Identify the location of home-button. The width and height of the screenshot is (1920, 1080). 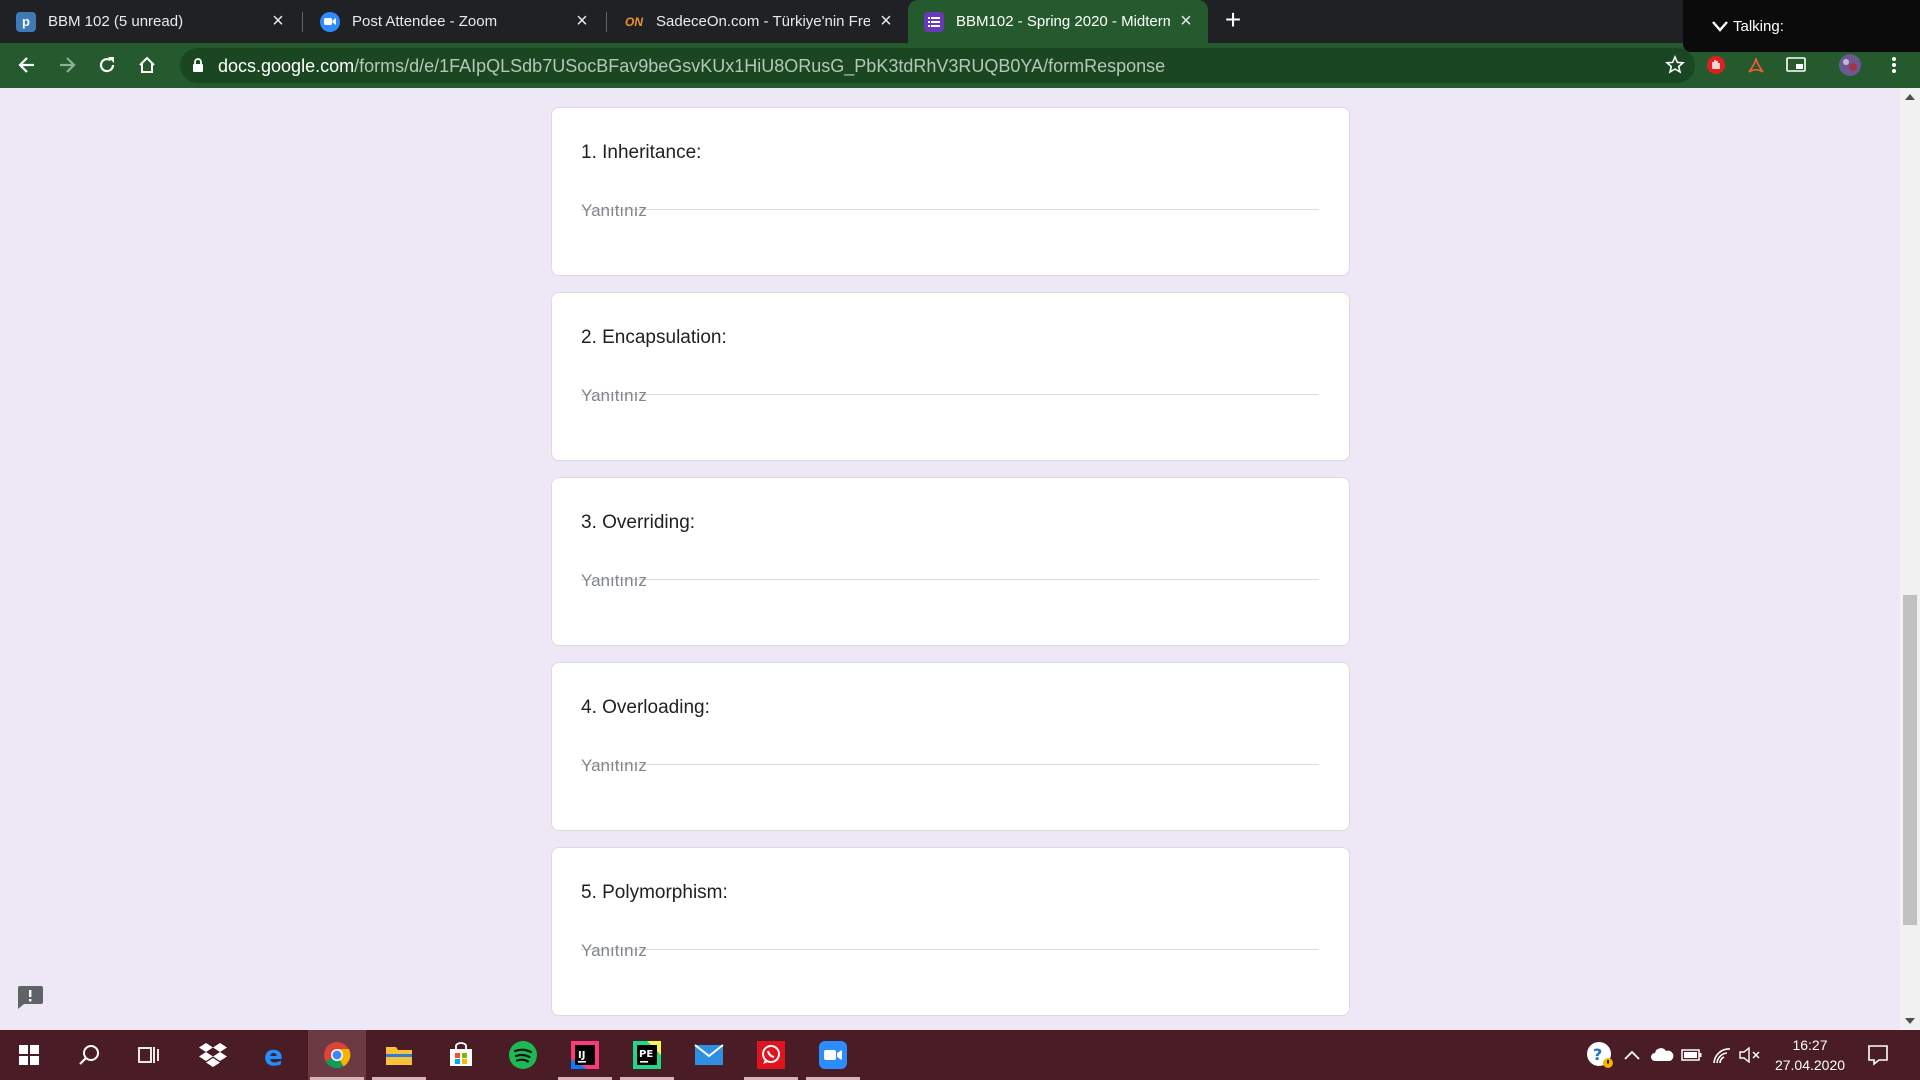
(147, 65).